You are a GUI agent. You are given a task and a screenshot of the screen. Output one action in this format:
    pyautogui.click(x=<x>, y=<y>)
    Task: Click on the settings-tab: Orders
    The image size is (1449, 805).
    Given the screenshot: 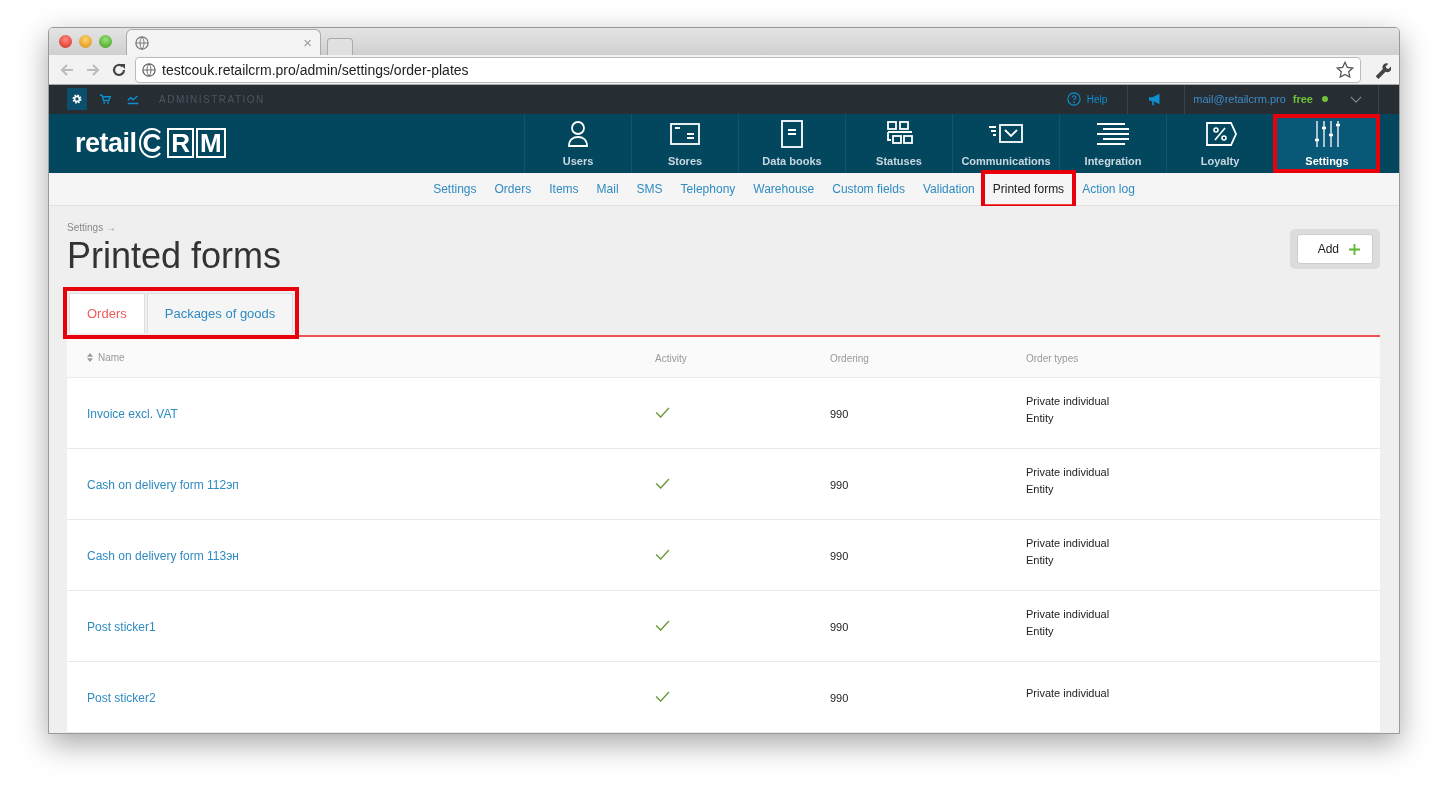 What is the action you would take?
    pyautogui.click(x=513, y=189)
    